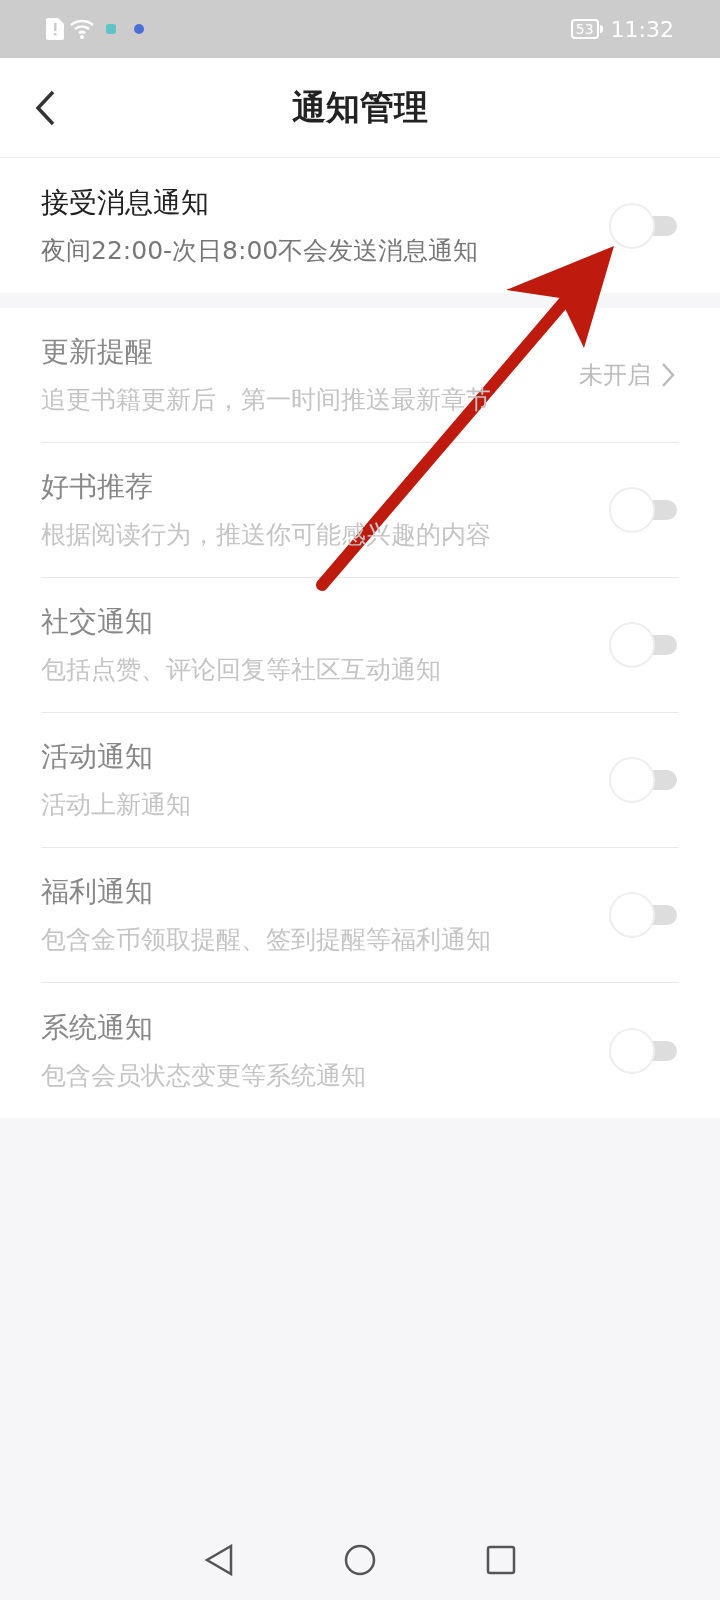 The width and height of the screenshot is (720, 1600). I want to click on setting-title: 更新提醒, so click(97, 352).